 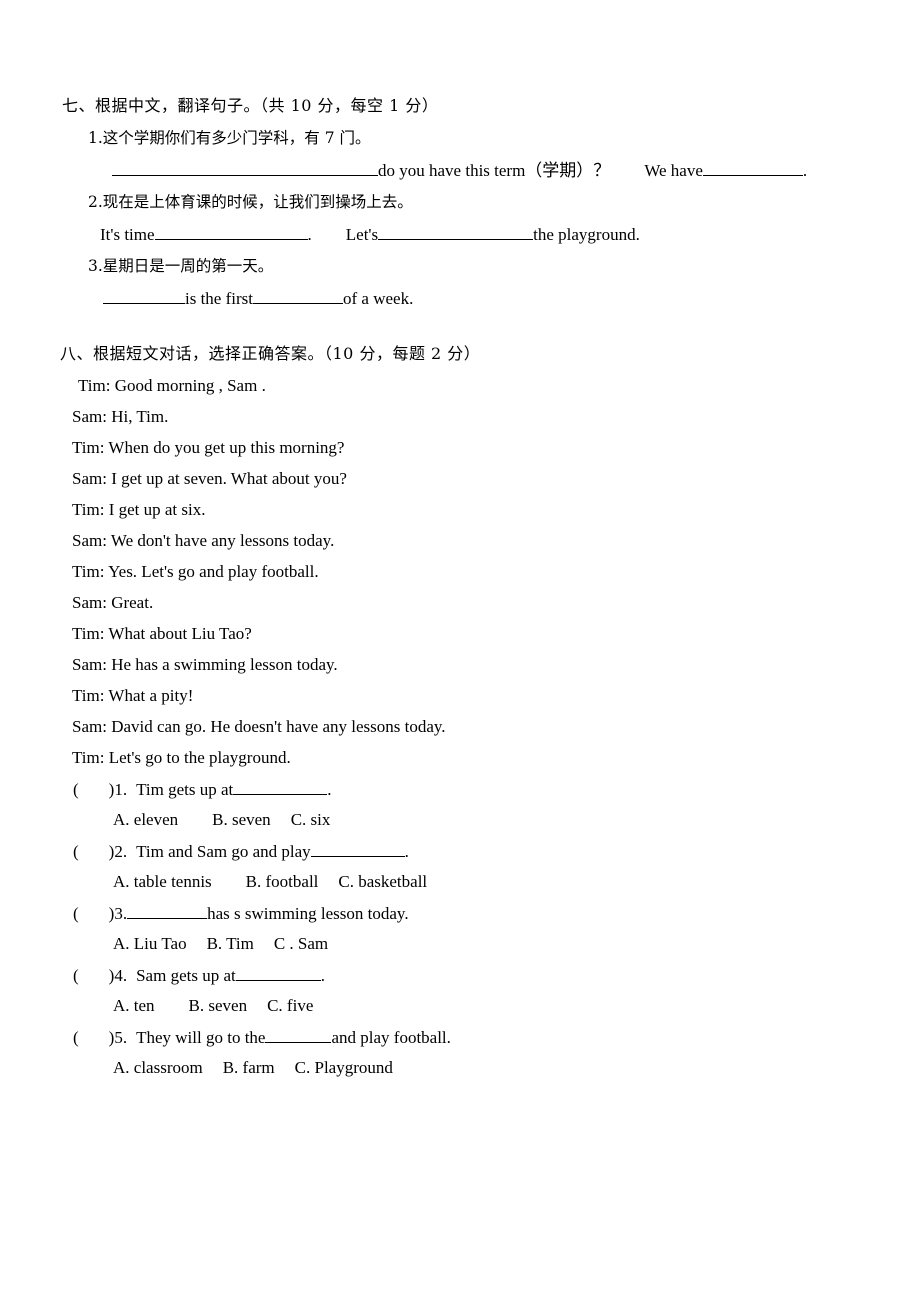 What do you see at coordinates (158, 1067) in the screenshot?
I see `option-a: A. classroom` at bounding box center [158, 1067].